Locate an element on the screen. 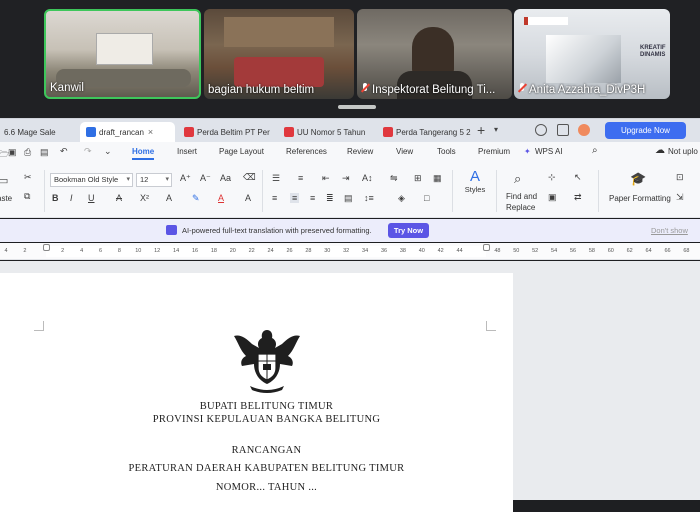 The image size is (700, 512). change-case-icon: Aa is located at coordinates (225, 178).